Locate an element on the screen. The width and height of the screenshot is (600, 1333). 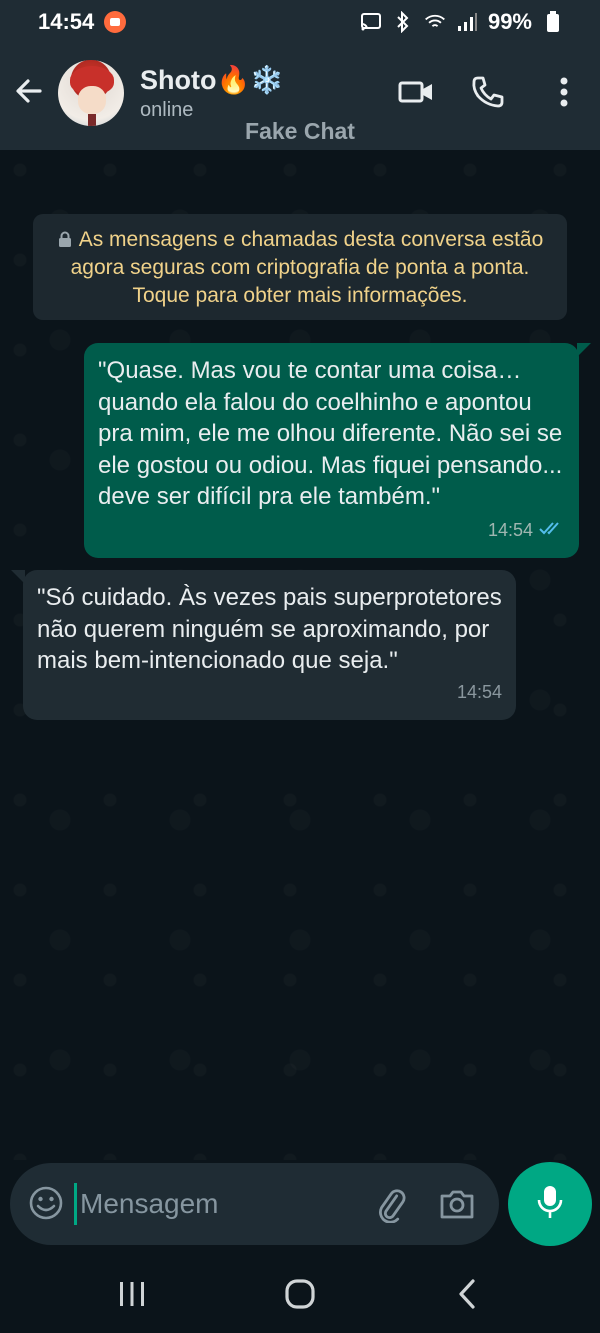
mic-button is located at coordinates (550, 1204).